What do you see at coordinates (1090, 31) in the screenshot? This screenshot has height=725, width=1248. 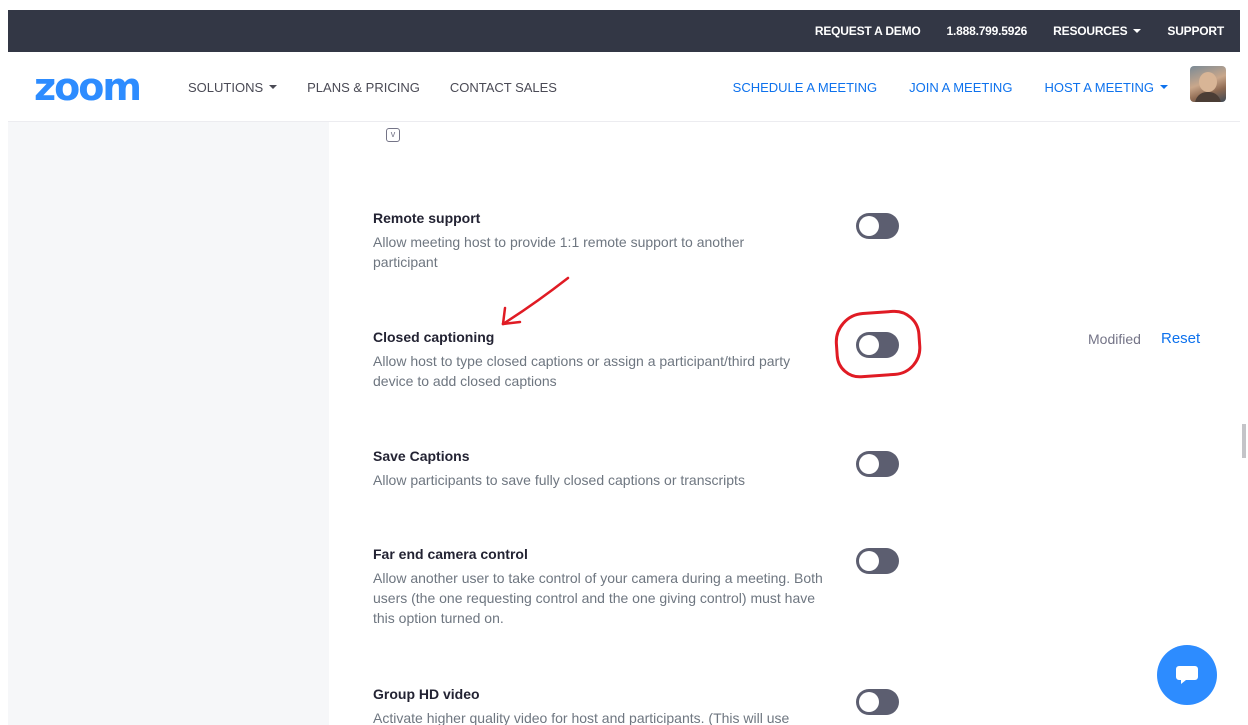 I see `resources-label: RESOURCES` at bounding box center [1090, 31].